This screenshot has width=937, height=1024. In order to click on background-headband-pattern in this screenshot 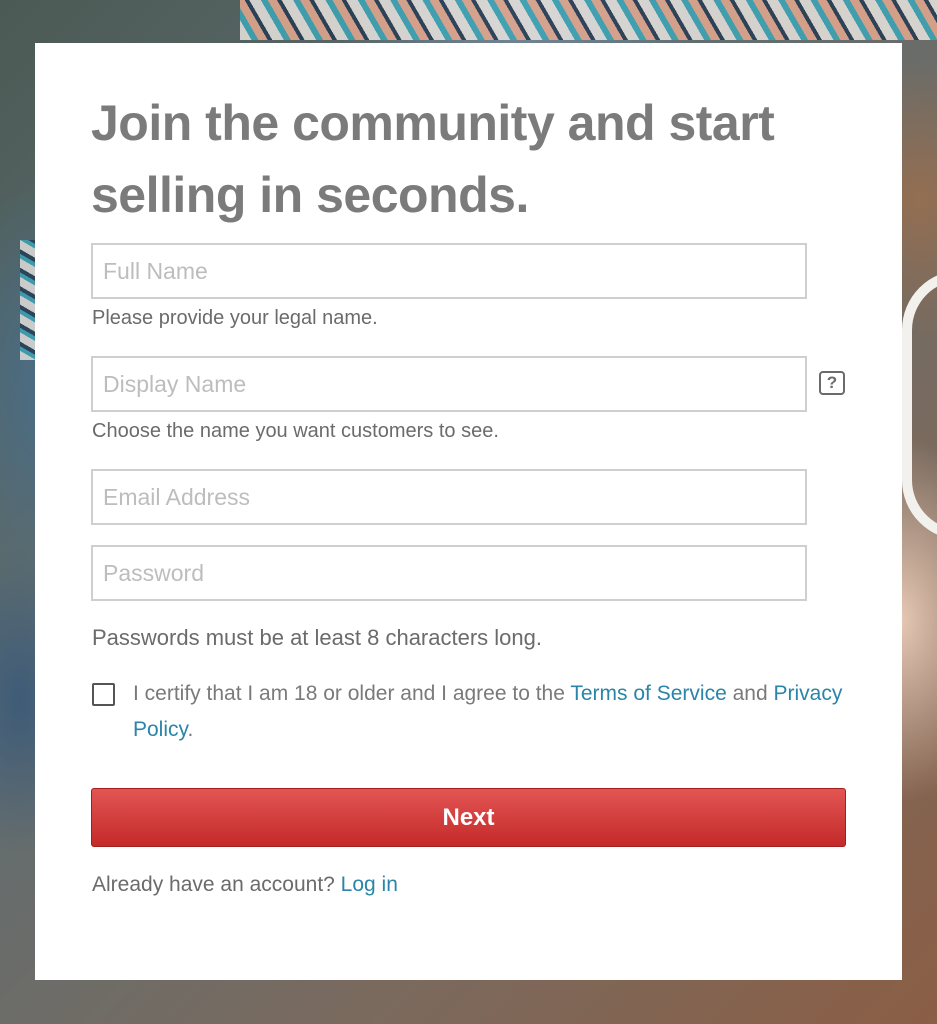, I will do `click(588, 20)`.